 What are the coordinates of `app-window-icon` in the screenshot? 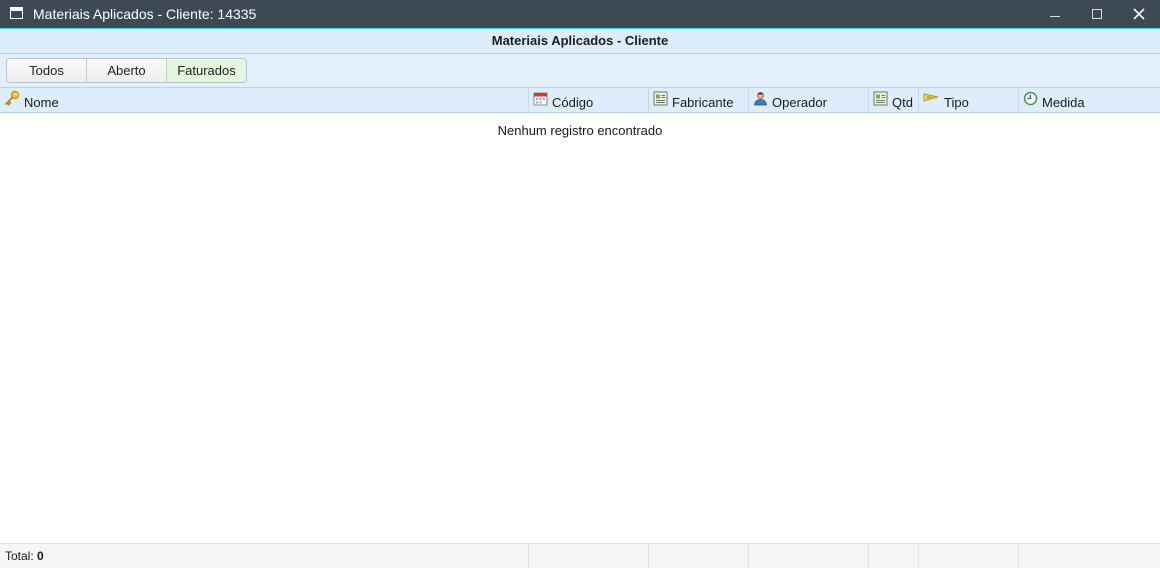 It's located at (16, 13).